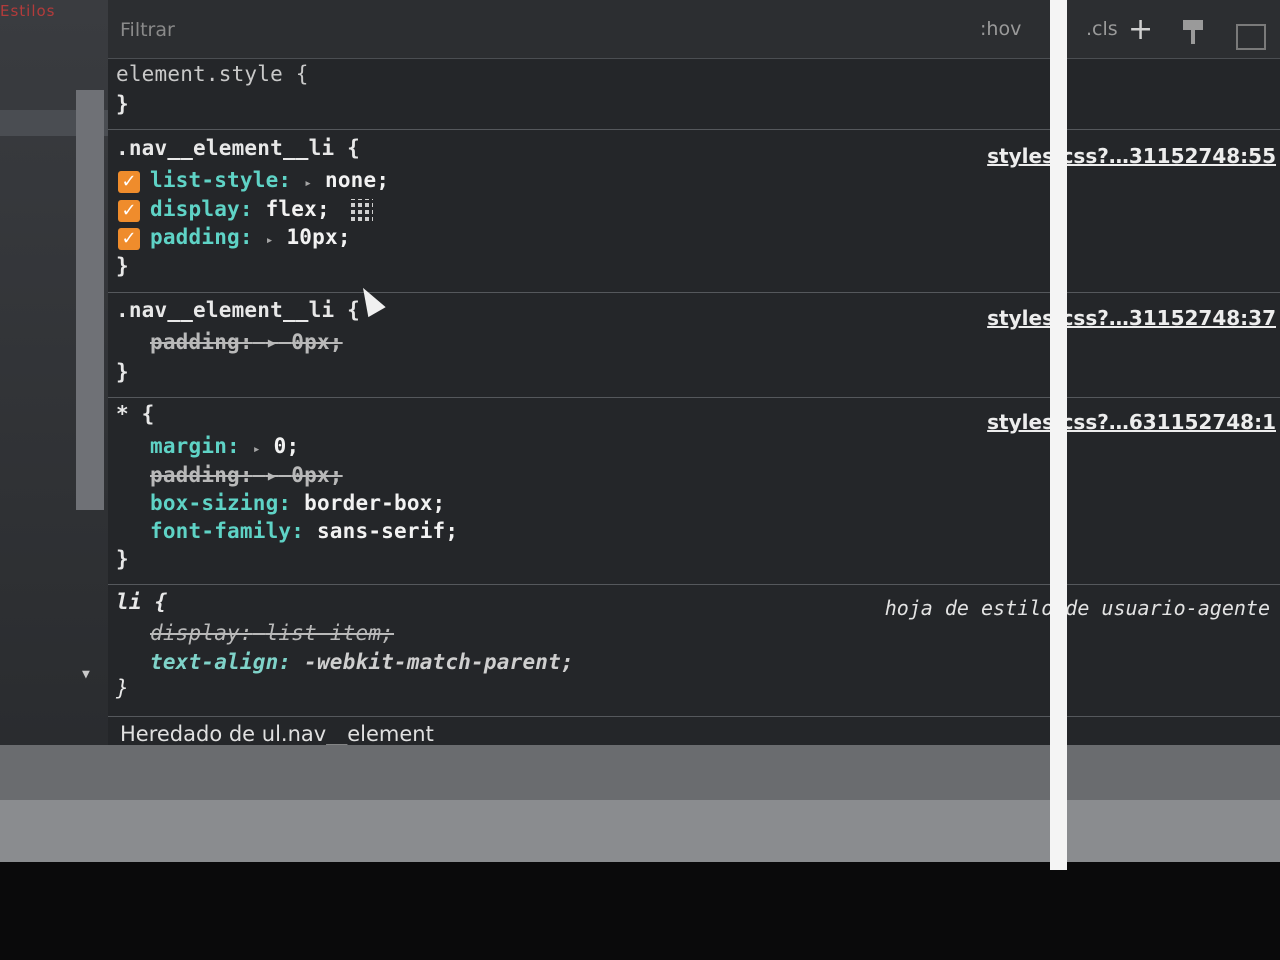  Describe the element at coordinates (1102, 29) in the screenshot. I see `cls-button: .cls` at that location.